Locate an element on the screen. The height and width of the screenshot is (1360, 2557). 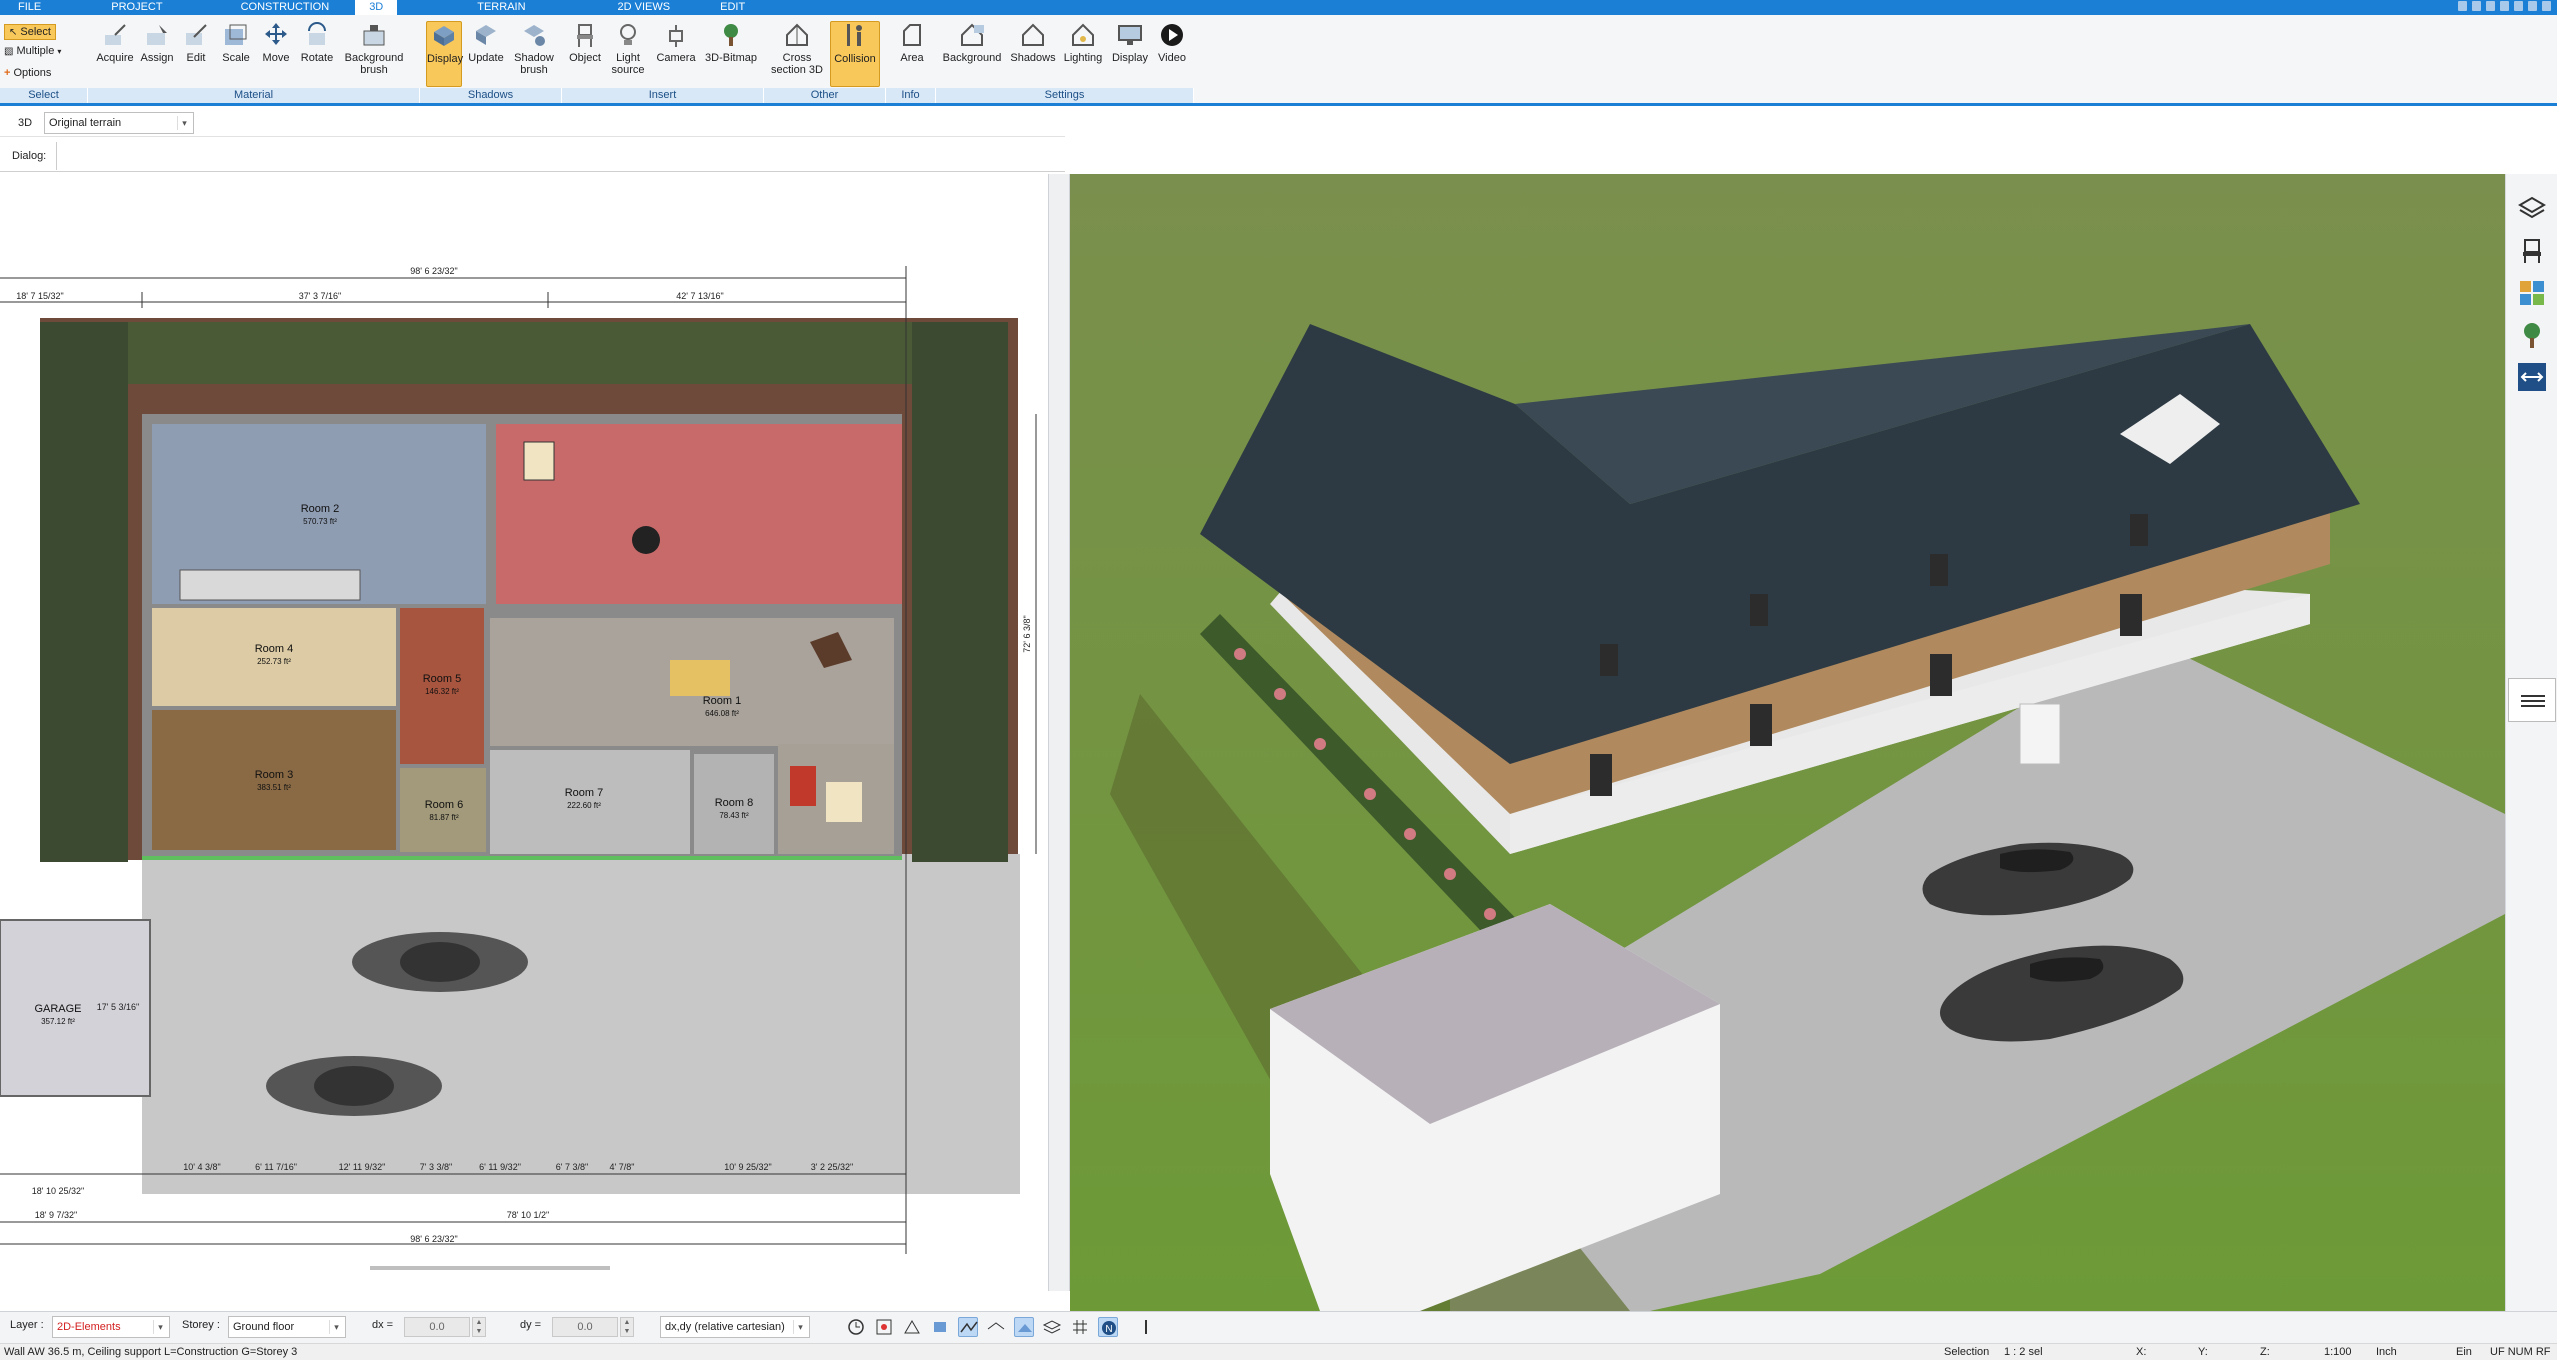
chair-icon is located at coordinates (2532, 251).